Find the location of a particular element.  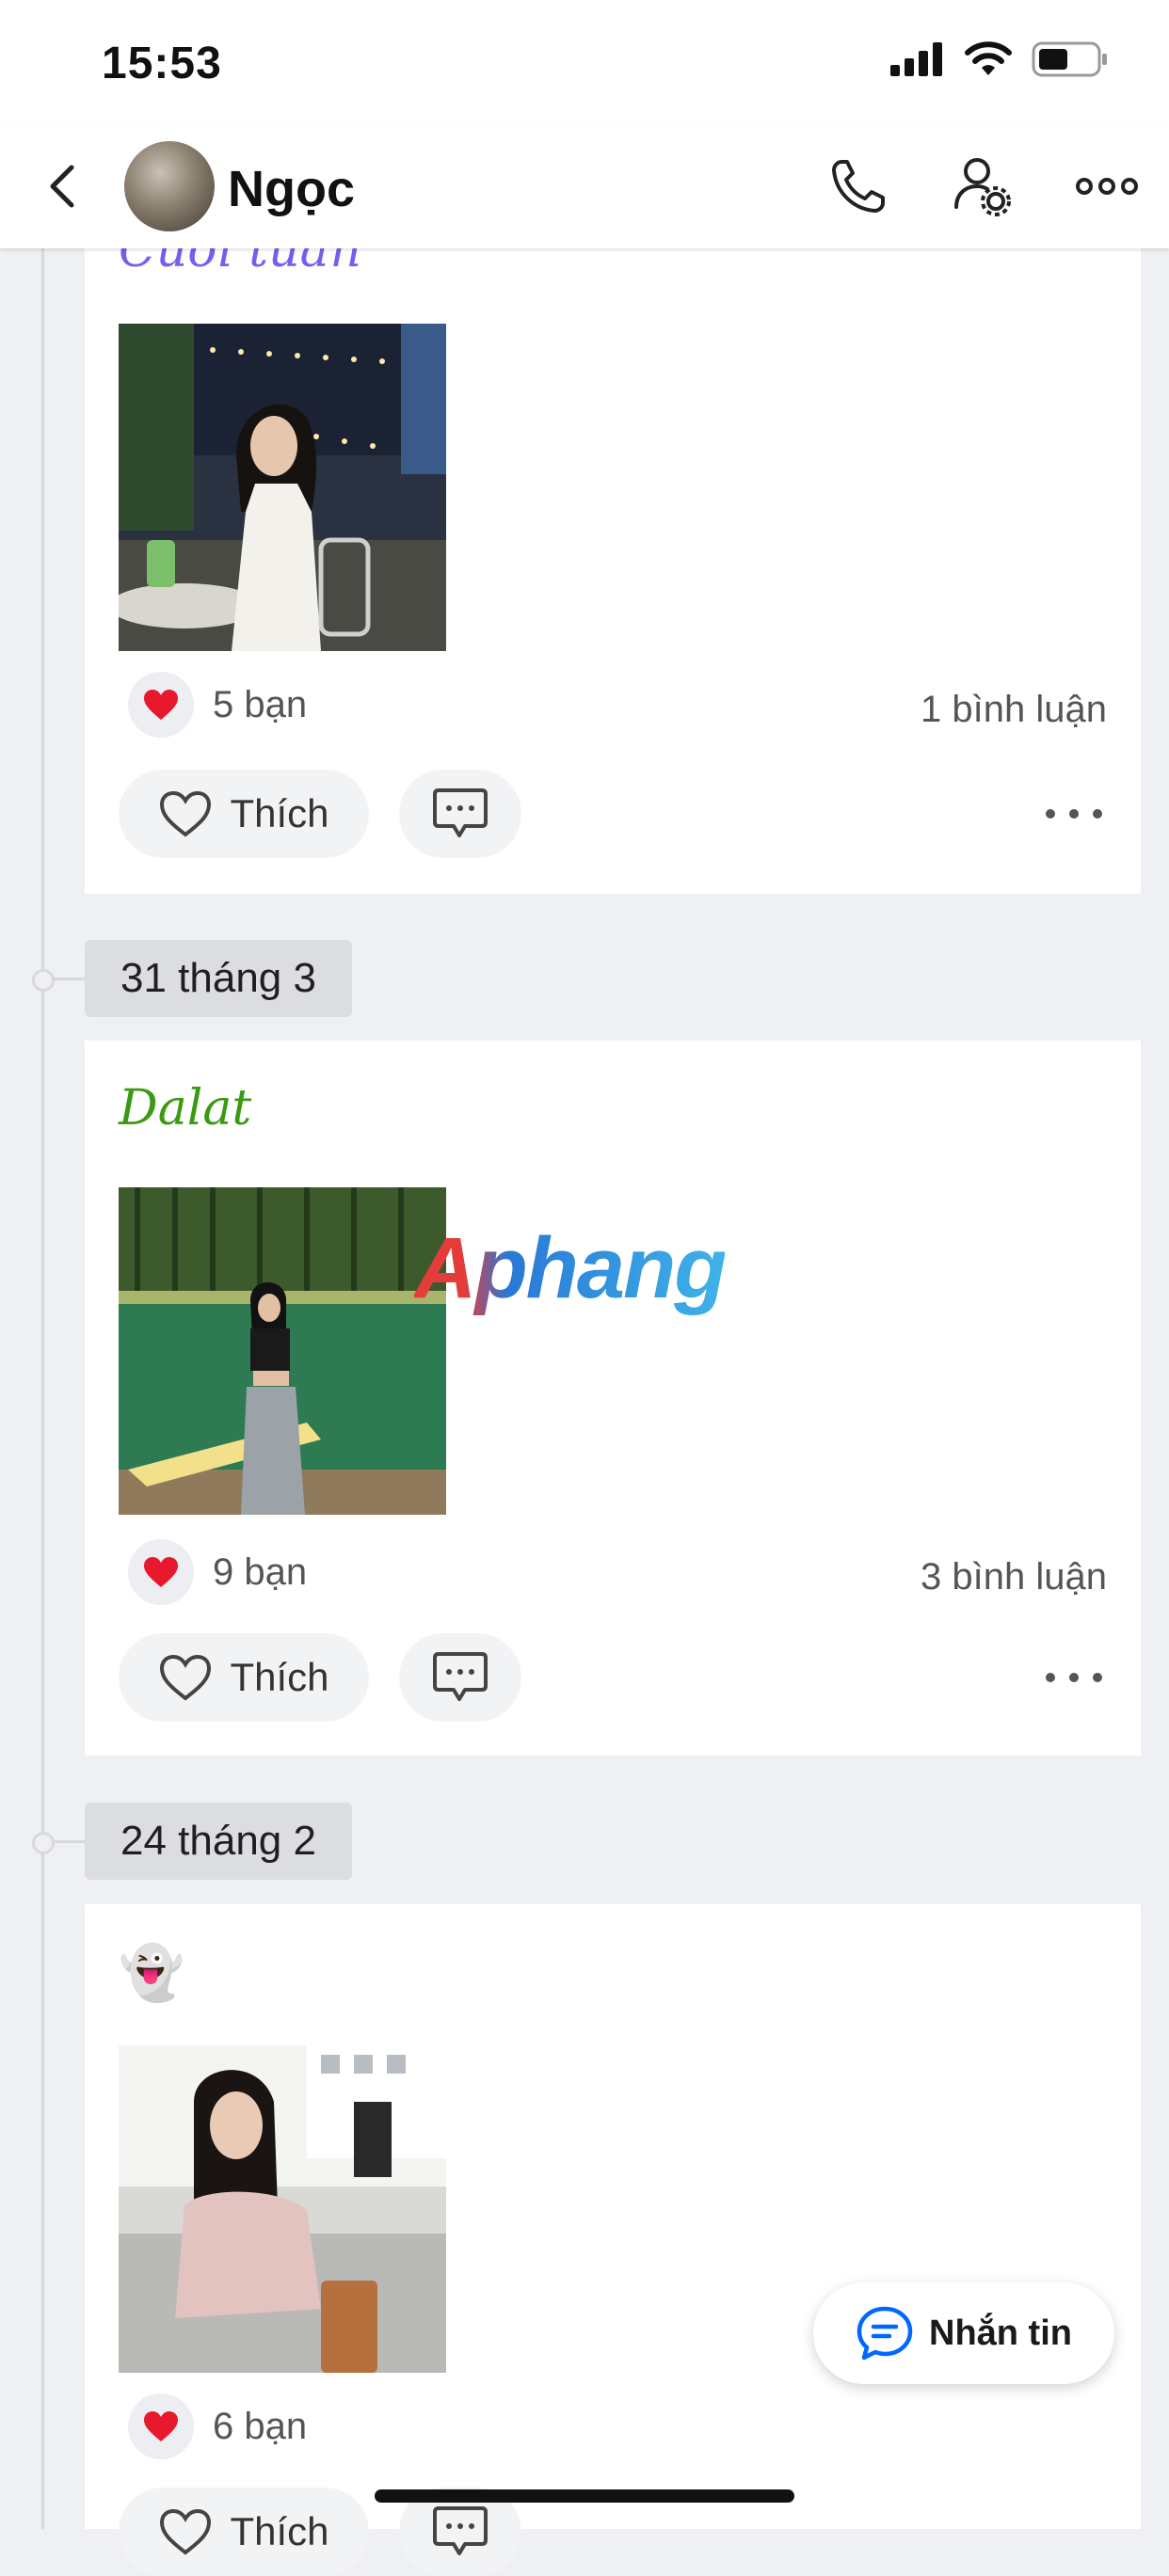

post-caption: Dalat is located at coordinates (185, 1108).